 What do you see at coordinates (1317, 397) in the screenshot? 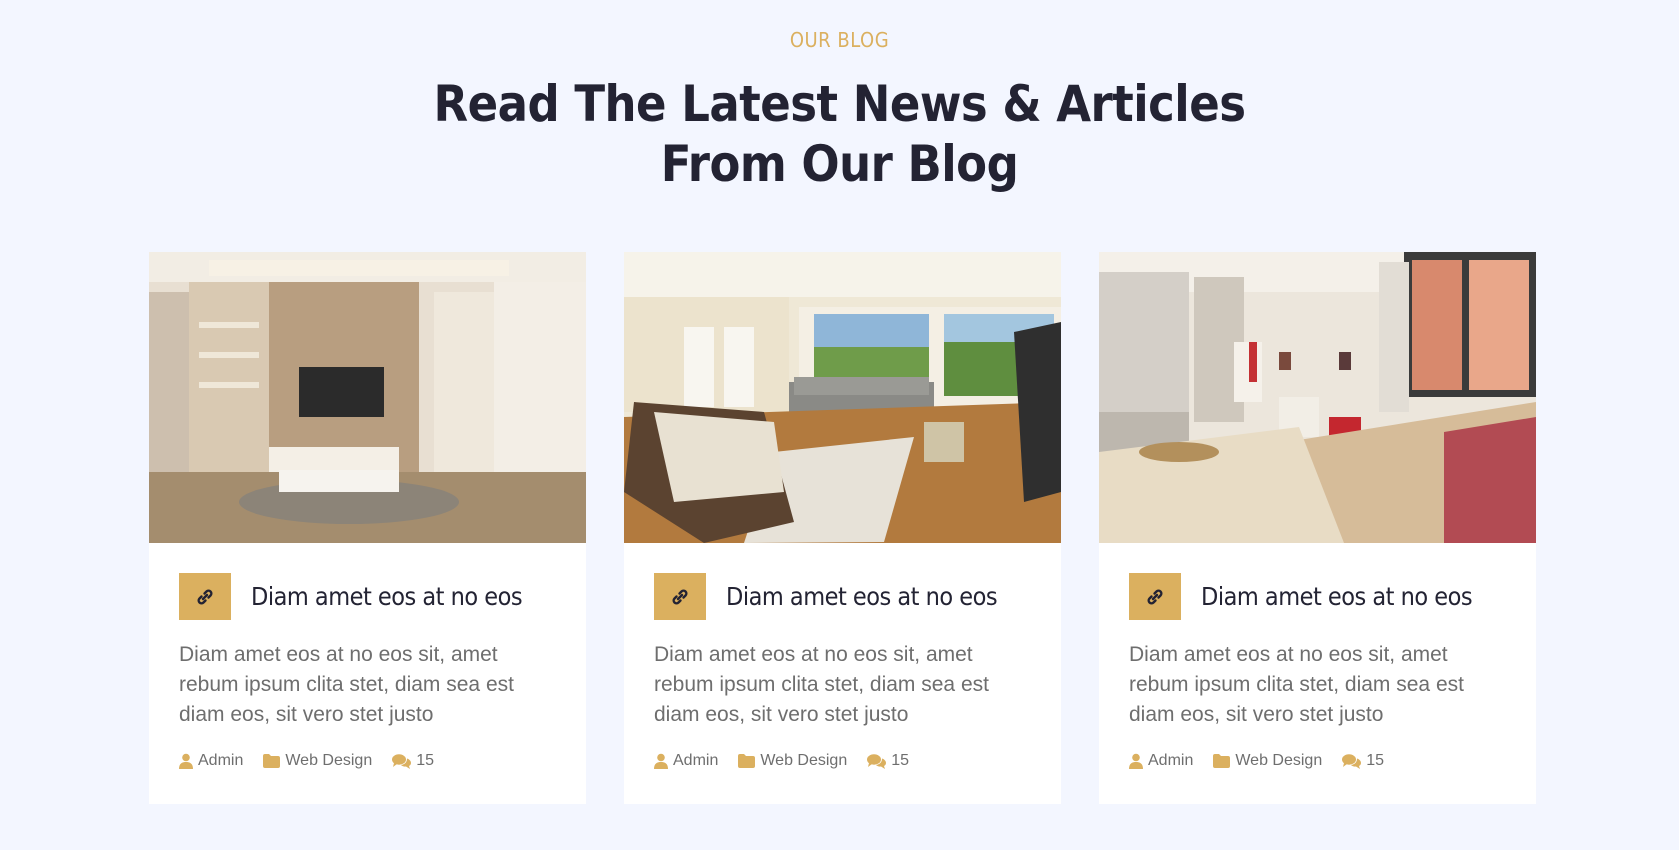
I see `open-kitchen-dining-room-photo` at bounding box center [1317, 397].